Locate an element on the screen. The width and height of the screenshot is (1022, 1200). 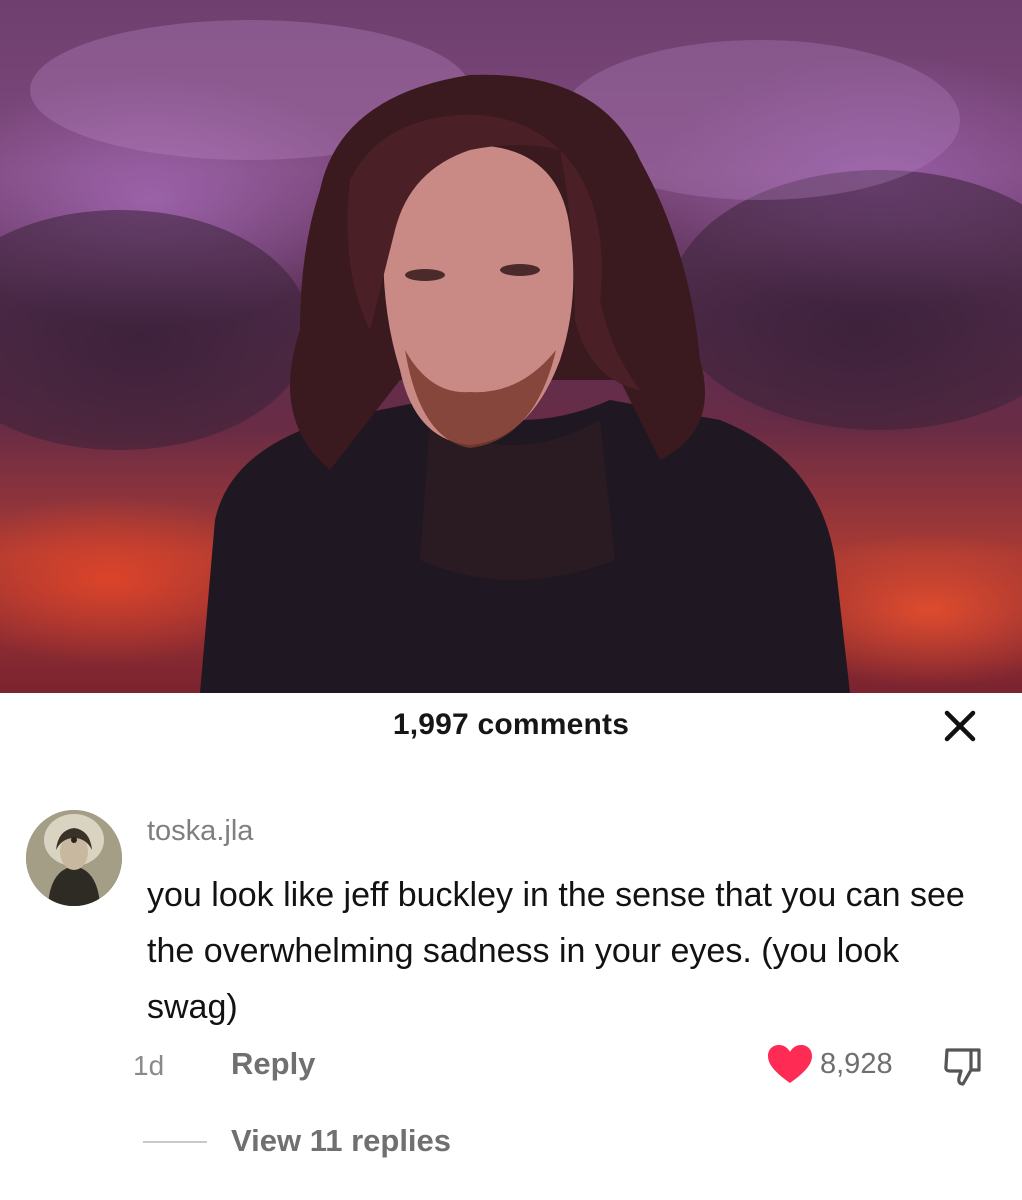
comment-time: 1d is located at coordinates (149, 1065).